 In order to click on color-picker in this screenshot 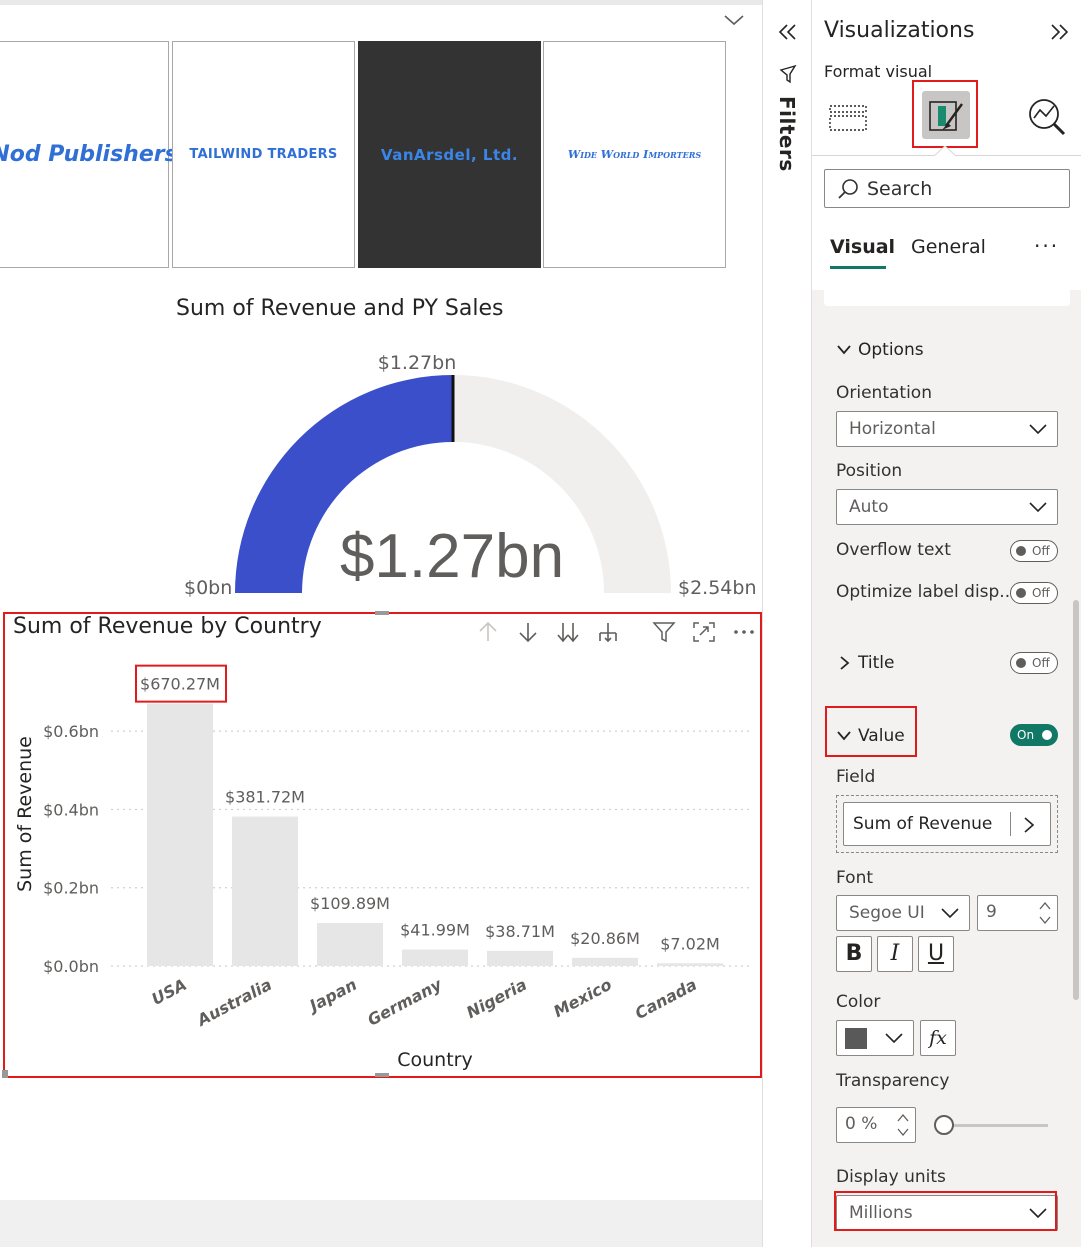, I will do `click(875, 1038)`.